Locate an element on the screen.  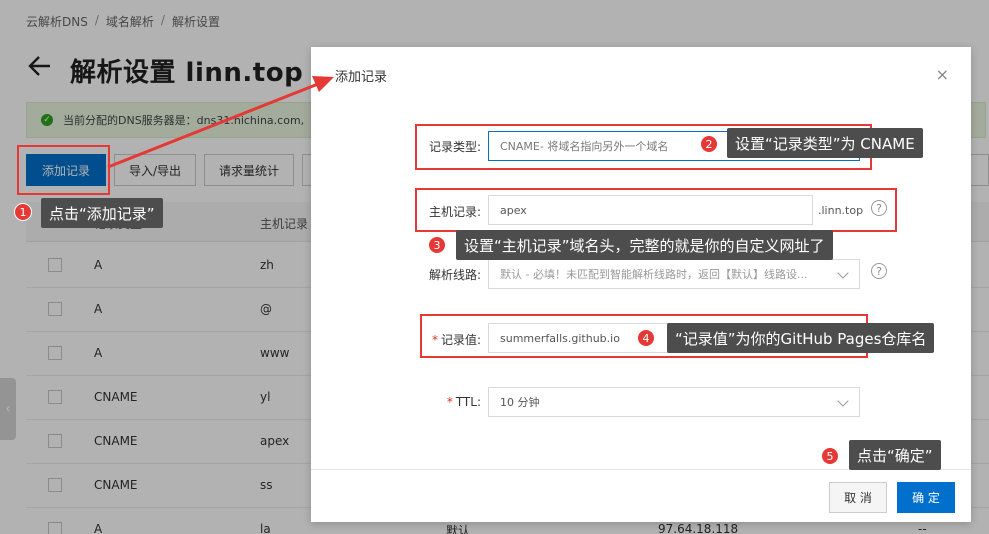
annotation-tip-5: 点击“确定” is located at coordinates (895, 455).